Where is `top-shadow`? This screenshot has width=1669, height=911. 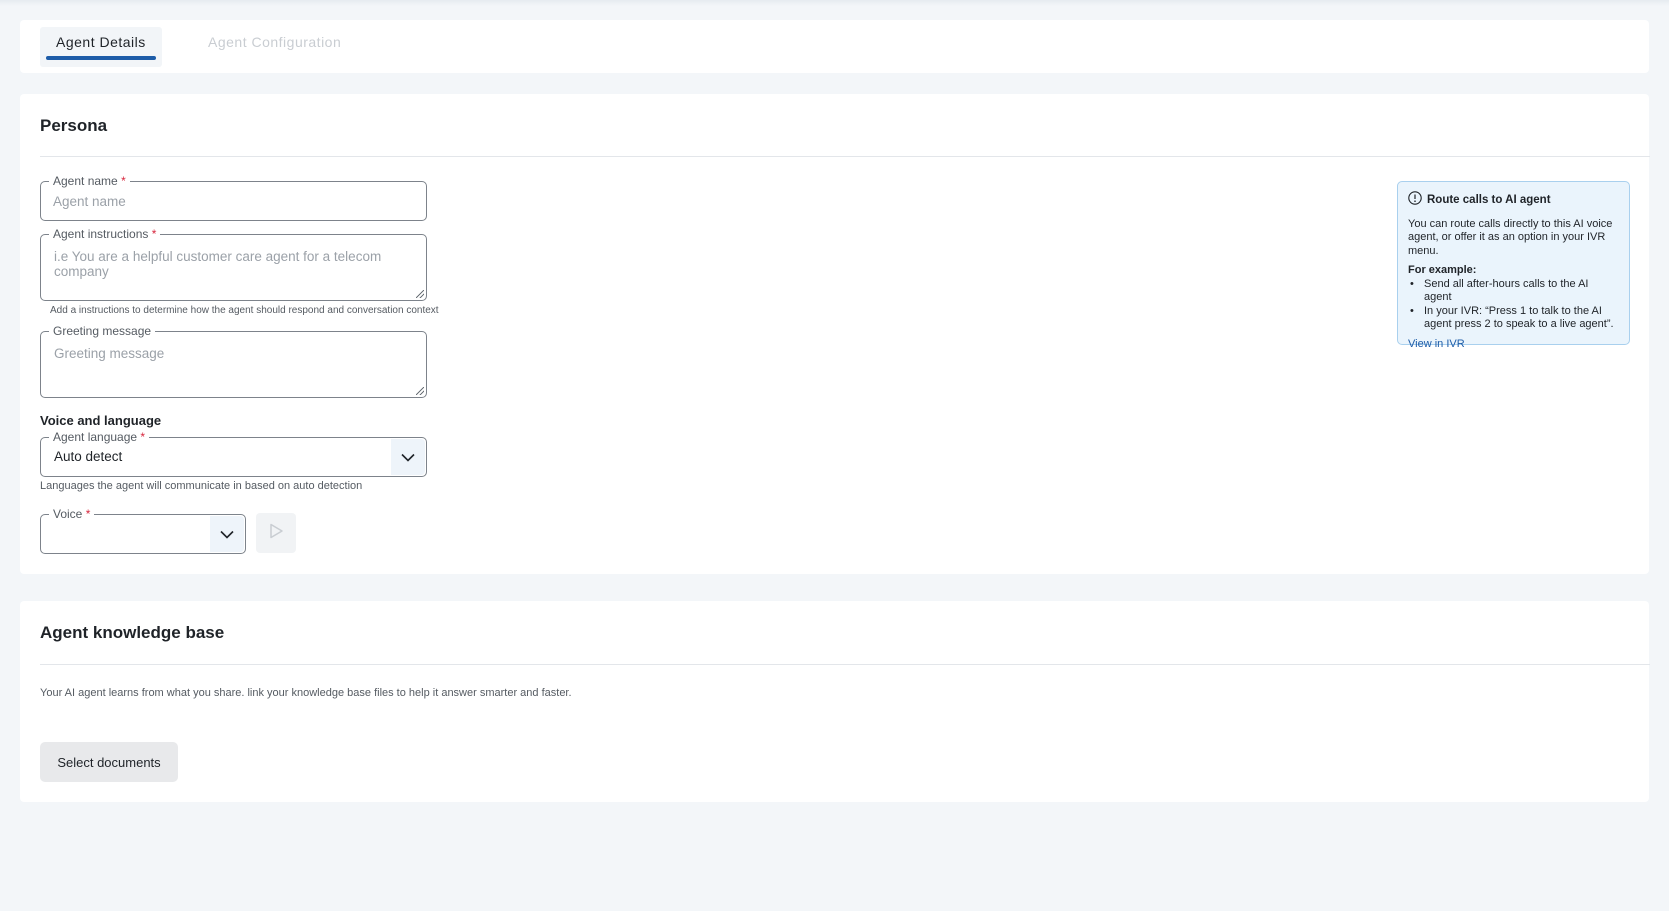 top-shadow is located at coordinates (834, 3).